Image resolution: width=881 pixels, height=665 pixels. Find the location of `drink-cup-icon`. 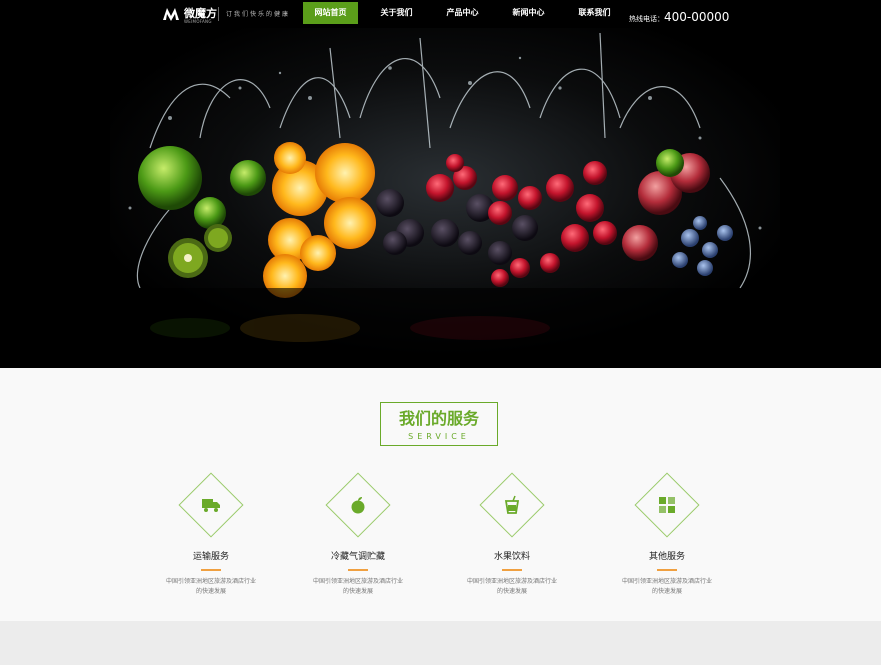

drink-cup-icon is located at coordinates (512, 504).